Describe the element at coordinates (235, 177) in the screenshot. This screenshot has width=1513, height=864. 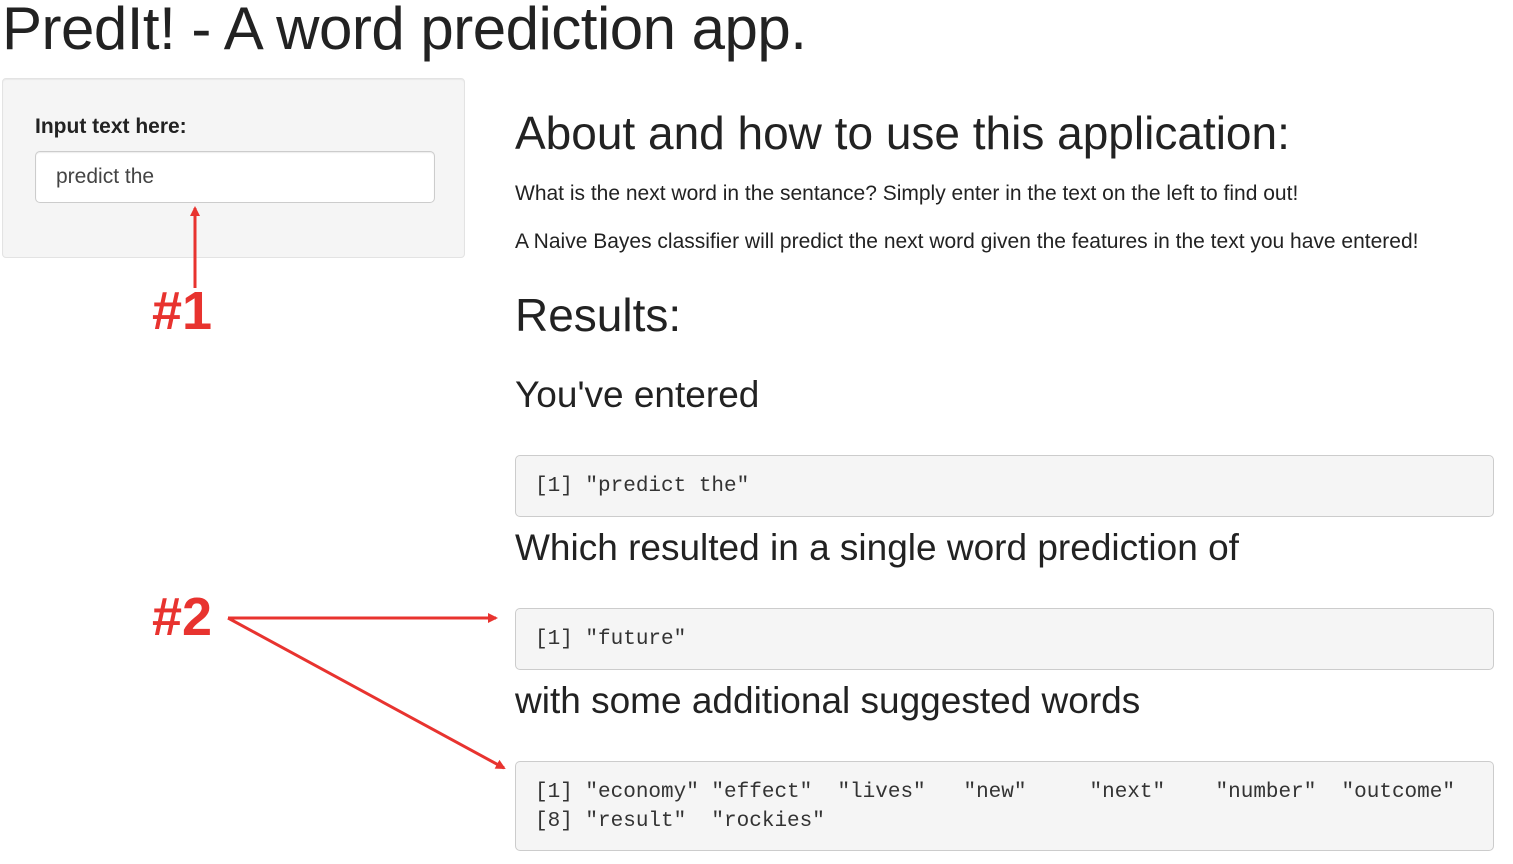
I see `text-input` at that location.